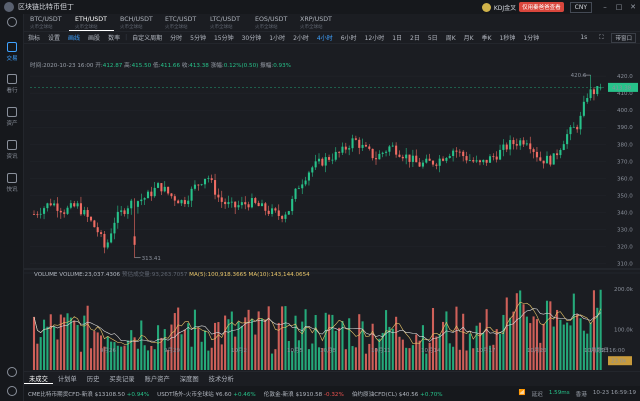 The height and width of the screenshot is (401, 640). Describe the element at coordinates (580, 7) in the screenshot. I see `currency-select: CNY` at that location.